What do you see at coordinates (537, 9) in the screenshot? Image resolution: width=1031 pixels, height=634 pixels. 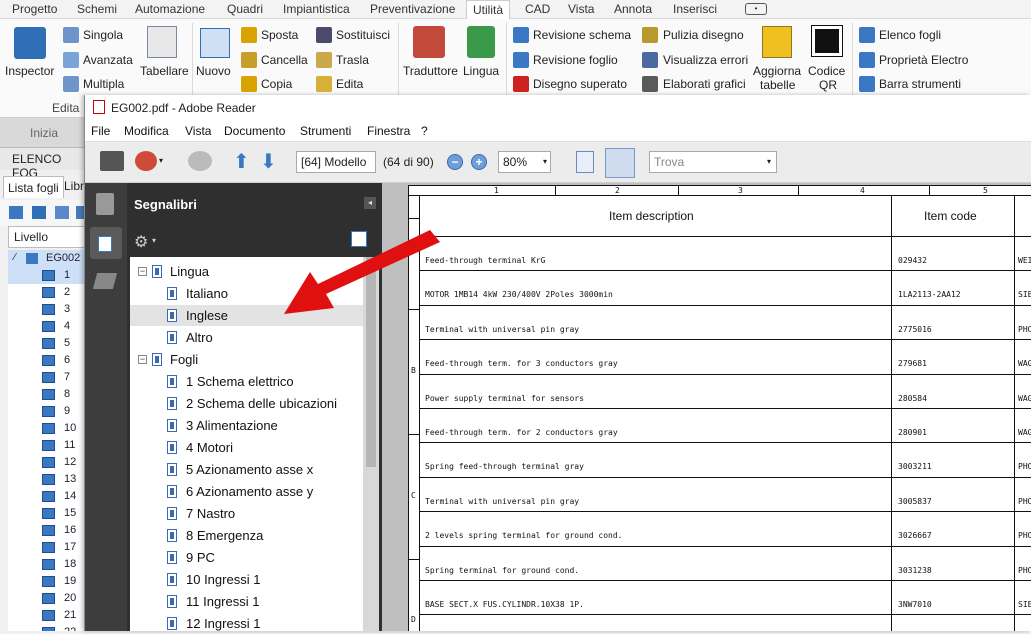 I see `tab-cad: CAD` at bounding box center [537, 9].